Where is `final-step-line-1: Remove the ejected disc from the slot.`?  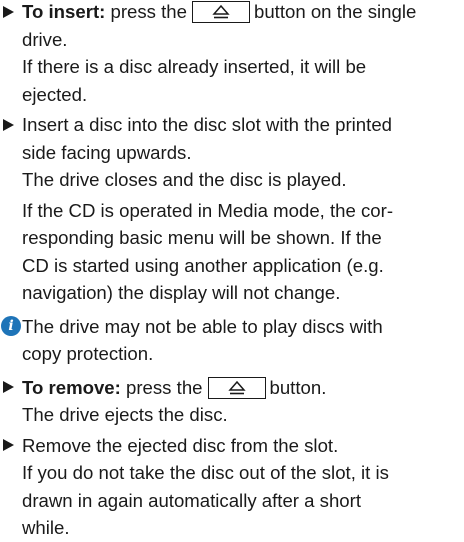
final-step-line-1: Remove the ejected disc from the slot. is located at coordinates (180, 445).